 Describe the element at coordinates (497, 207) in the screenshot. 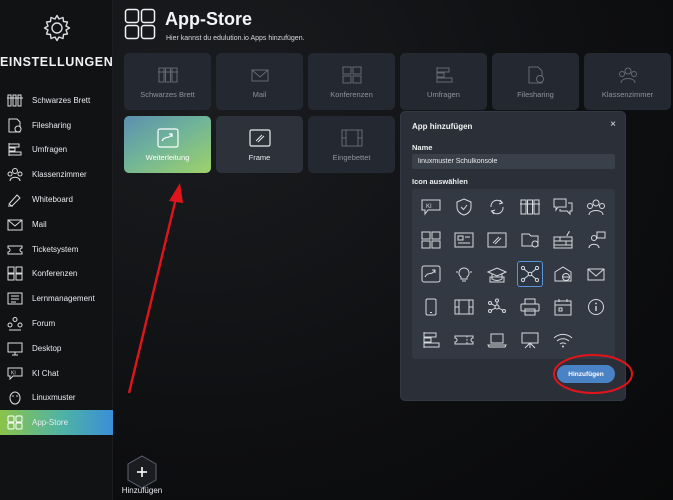

I see `sync-icon` at that location.